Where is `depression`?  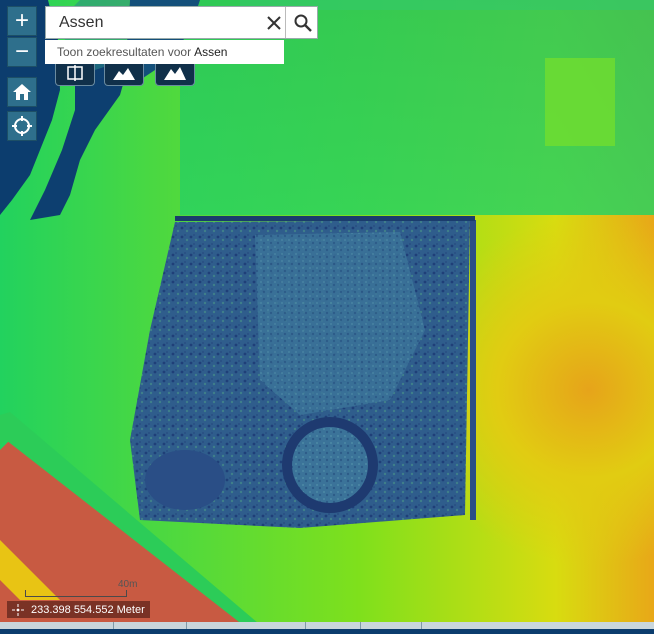 depression is located at coordinates (185, 480).